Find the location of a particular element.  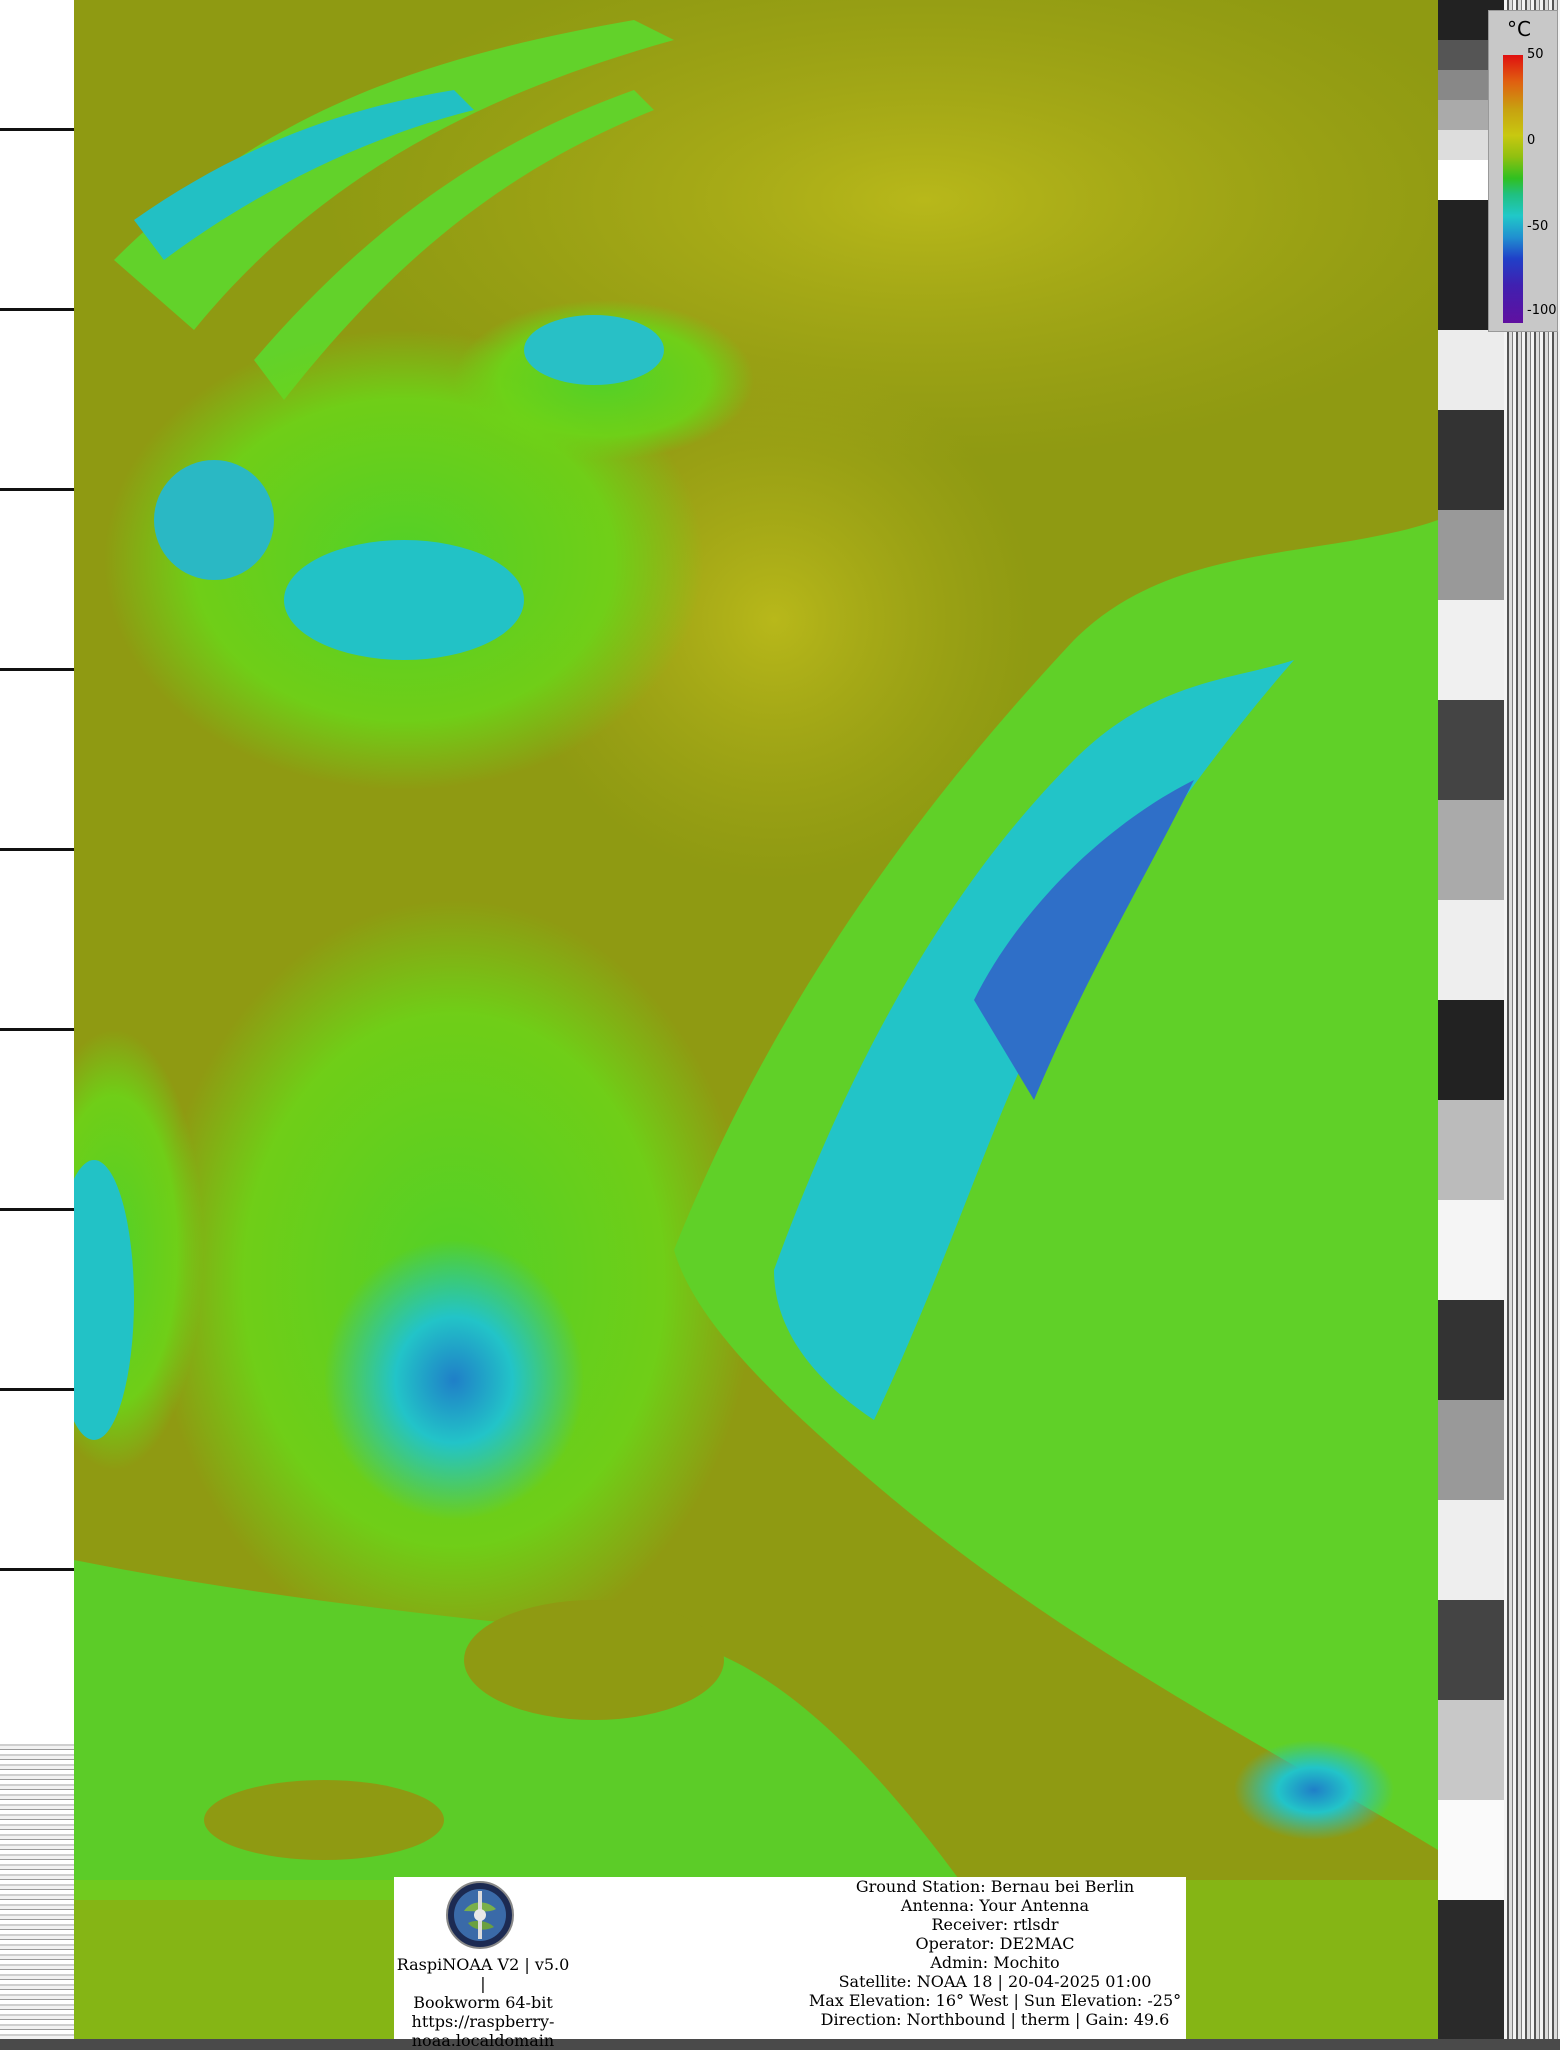

legend-color-bar is located at coordinates (1513, 189).